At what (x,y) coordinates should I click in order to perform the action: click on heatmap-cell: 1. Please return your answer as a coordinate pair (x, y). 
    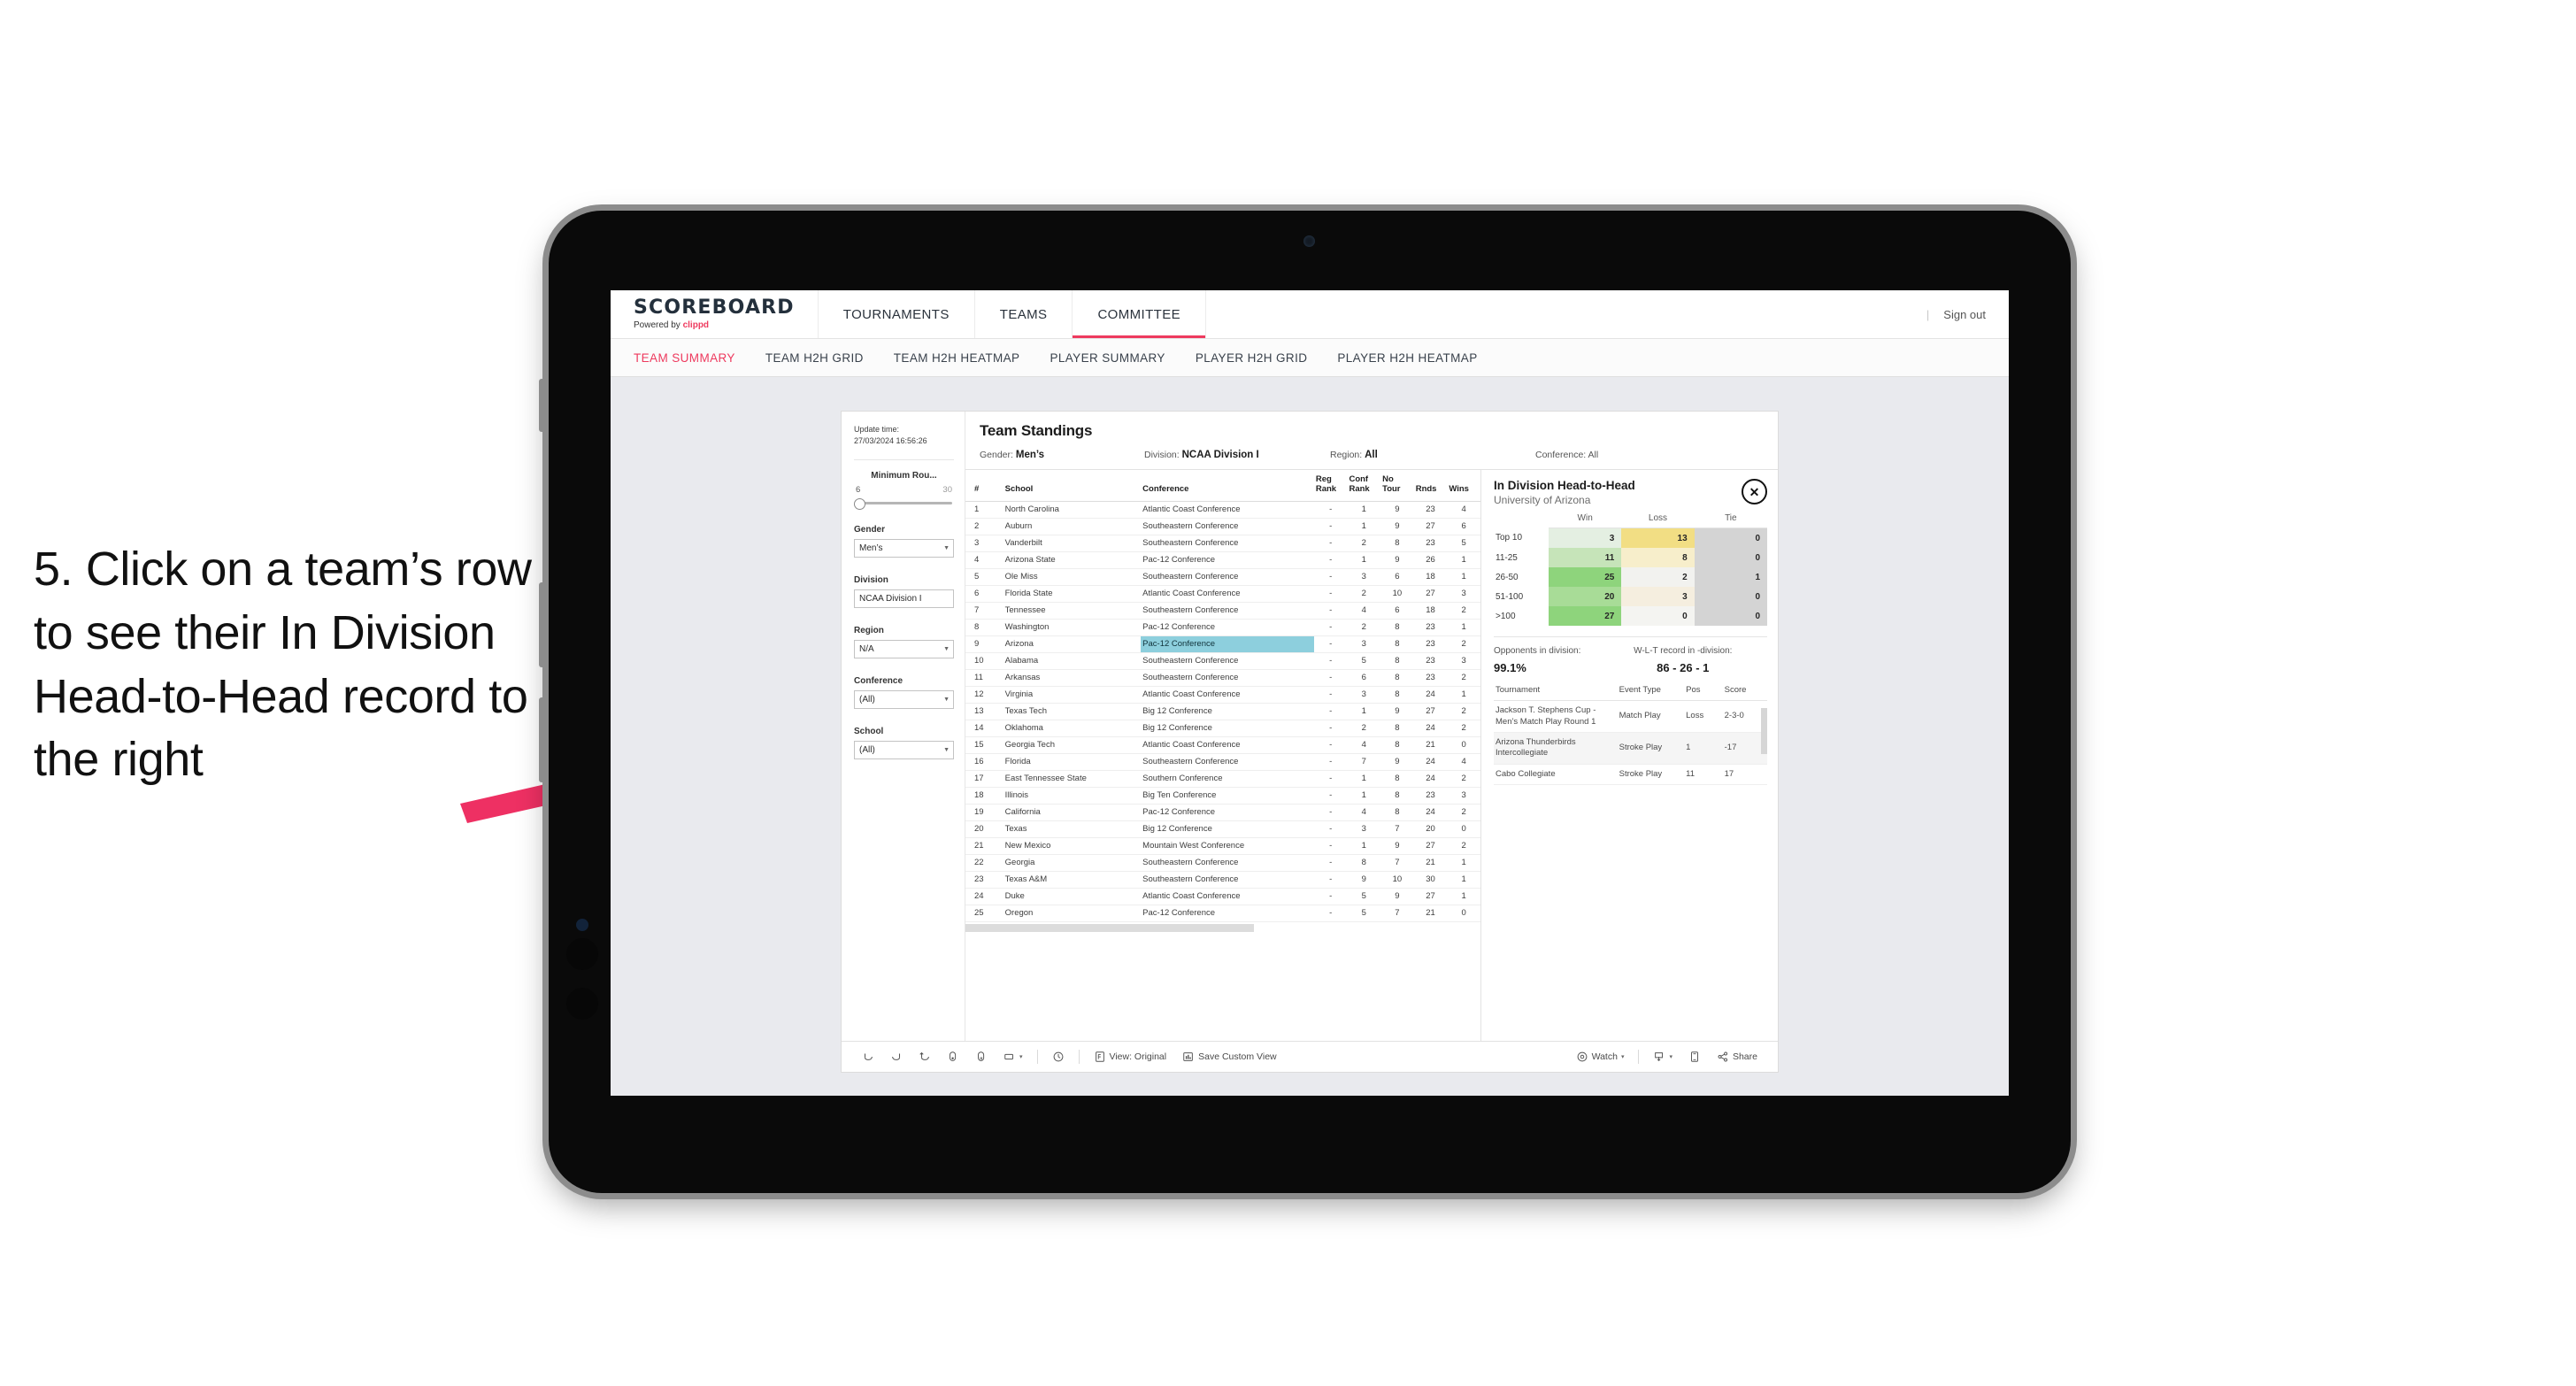
    Looking at the image, I should click on (1730, 577).